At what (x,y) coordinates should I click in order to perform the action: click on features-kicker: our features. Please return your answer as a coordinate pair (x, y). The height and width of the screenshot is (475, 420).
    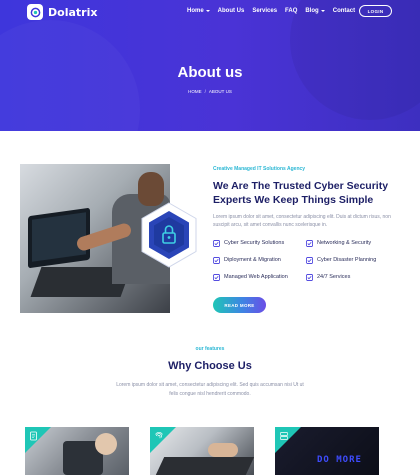
    Looking at the image, I should click on (210, 349).